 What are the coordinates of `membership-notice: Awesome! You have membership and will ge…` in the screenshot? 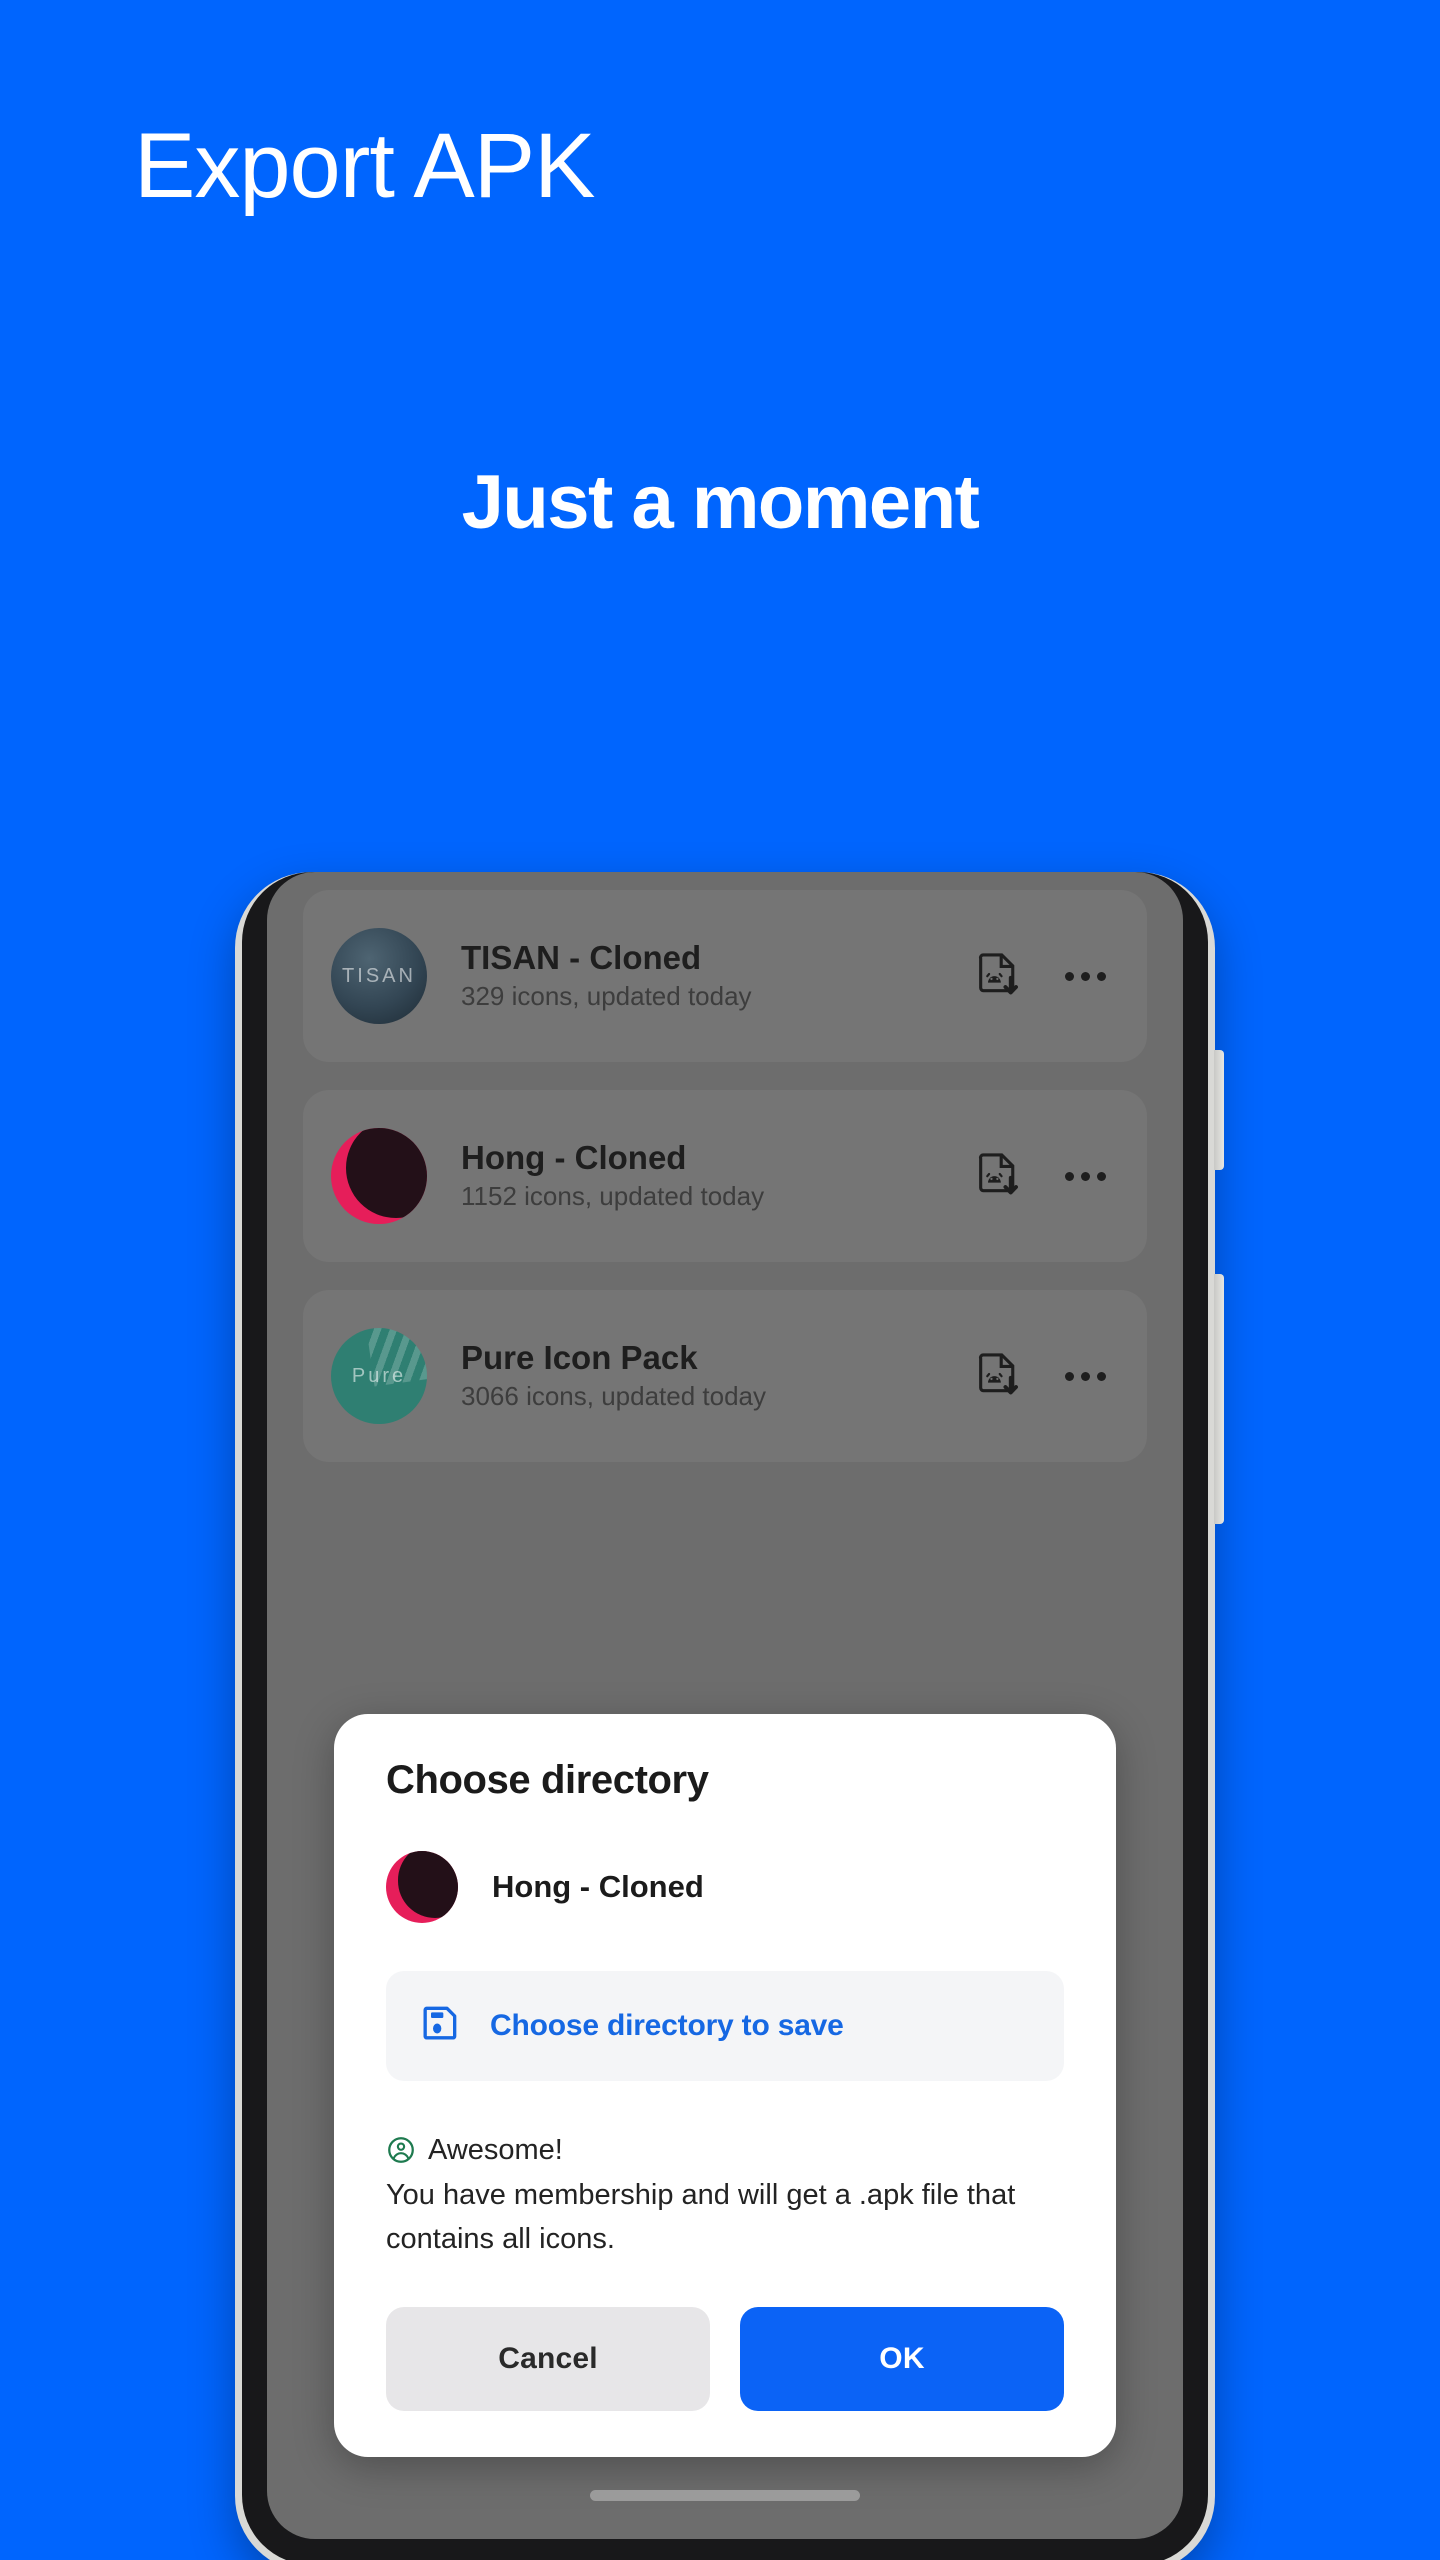 It's located at (725, 2195).